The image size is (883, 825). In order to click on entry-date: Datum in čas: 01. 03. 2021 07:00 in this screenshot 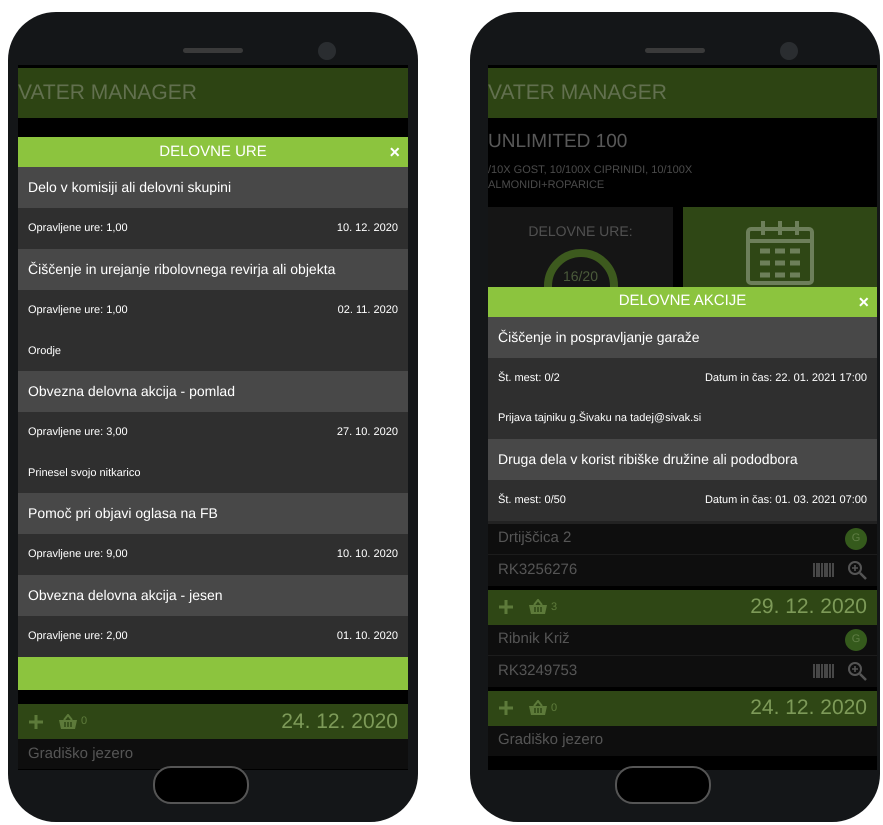, I will do `click(785, 500)`.